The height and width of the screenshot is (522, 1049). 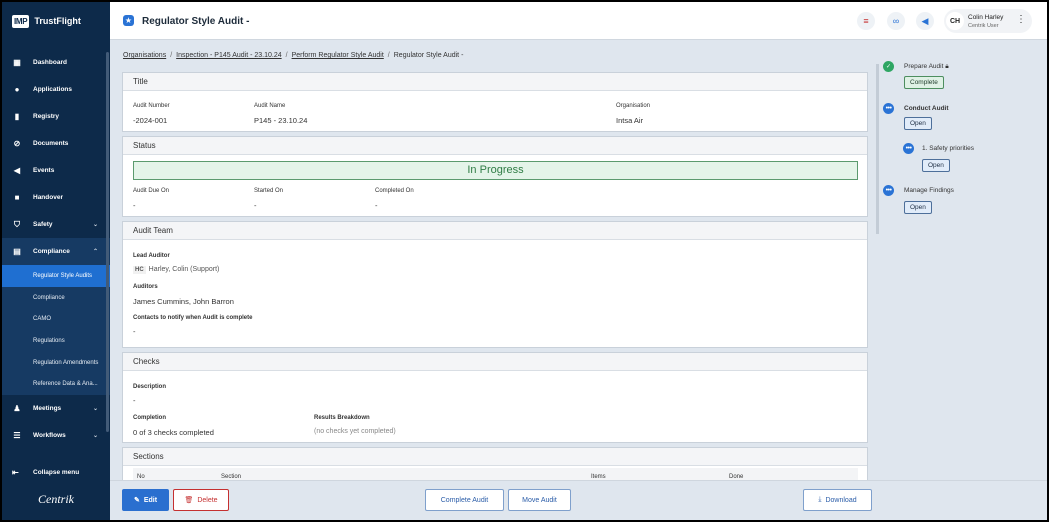 What do you see at coordinates (56, 224) in the screenshot?
I see `sidebar-item-safety: ⛉ Safety ⌄` at bounding box center [56, 224].